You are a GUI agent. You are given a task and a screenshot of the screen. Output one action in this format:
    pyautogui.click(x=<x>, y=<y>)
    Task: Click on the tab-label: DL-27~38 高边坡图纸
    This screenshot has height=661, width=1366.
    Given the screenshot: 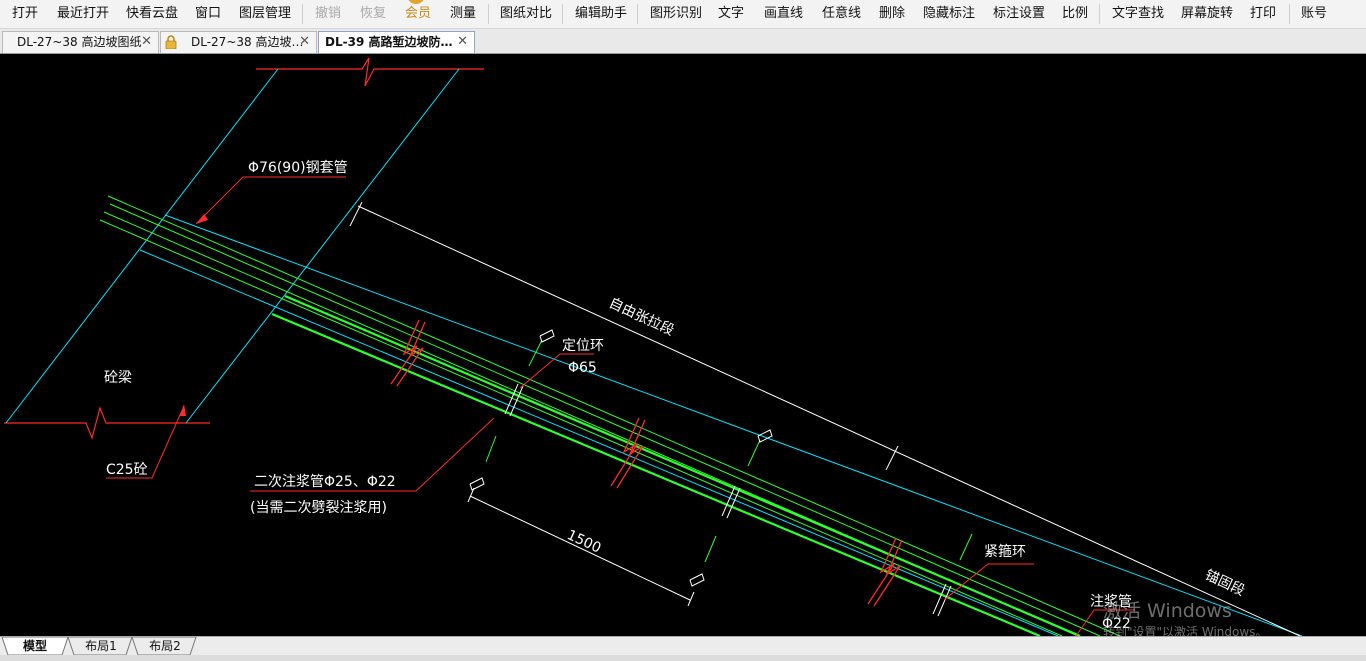 What is the action you would take?
    pyautogui.click(x=79, y=42)
    